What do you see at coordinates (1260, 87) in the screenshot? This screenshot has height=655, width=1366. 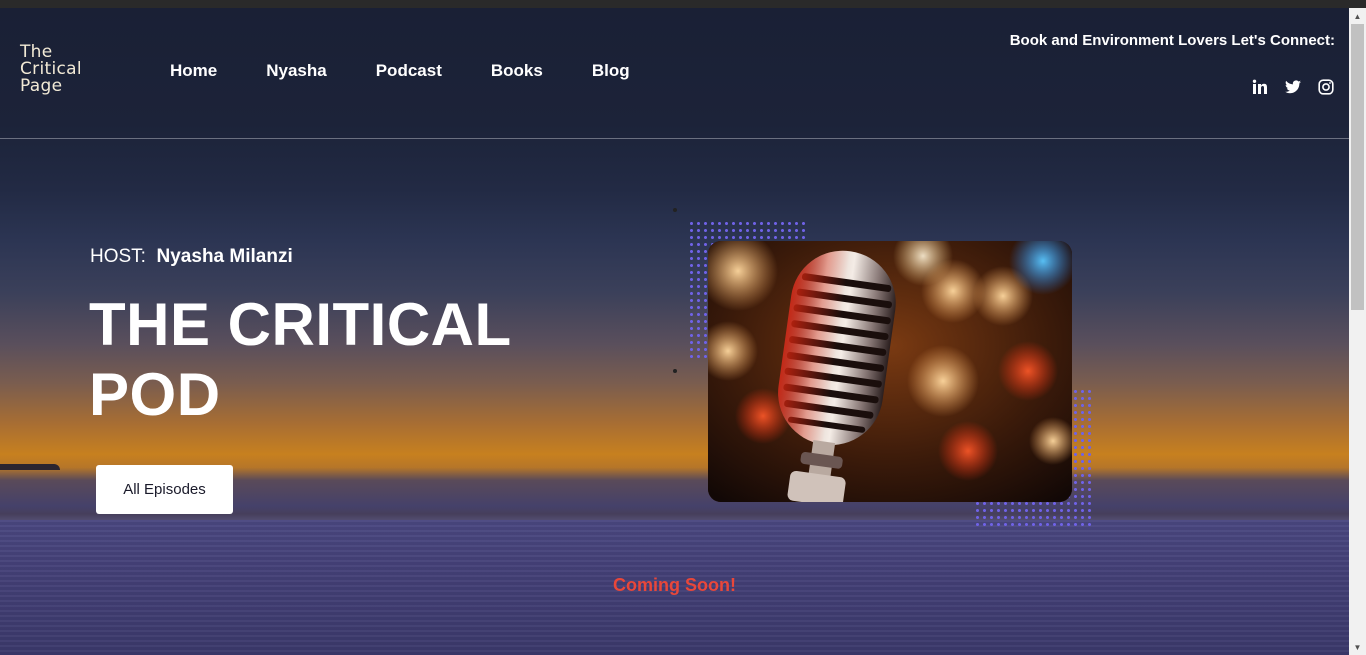 I see `linkedin-icon` at bounding box center [1260, 87].